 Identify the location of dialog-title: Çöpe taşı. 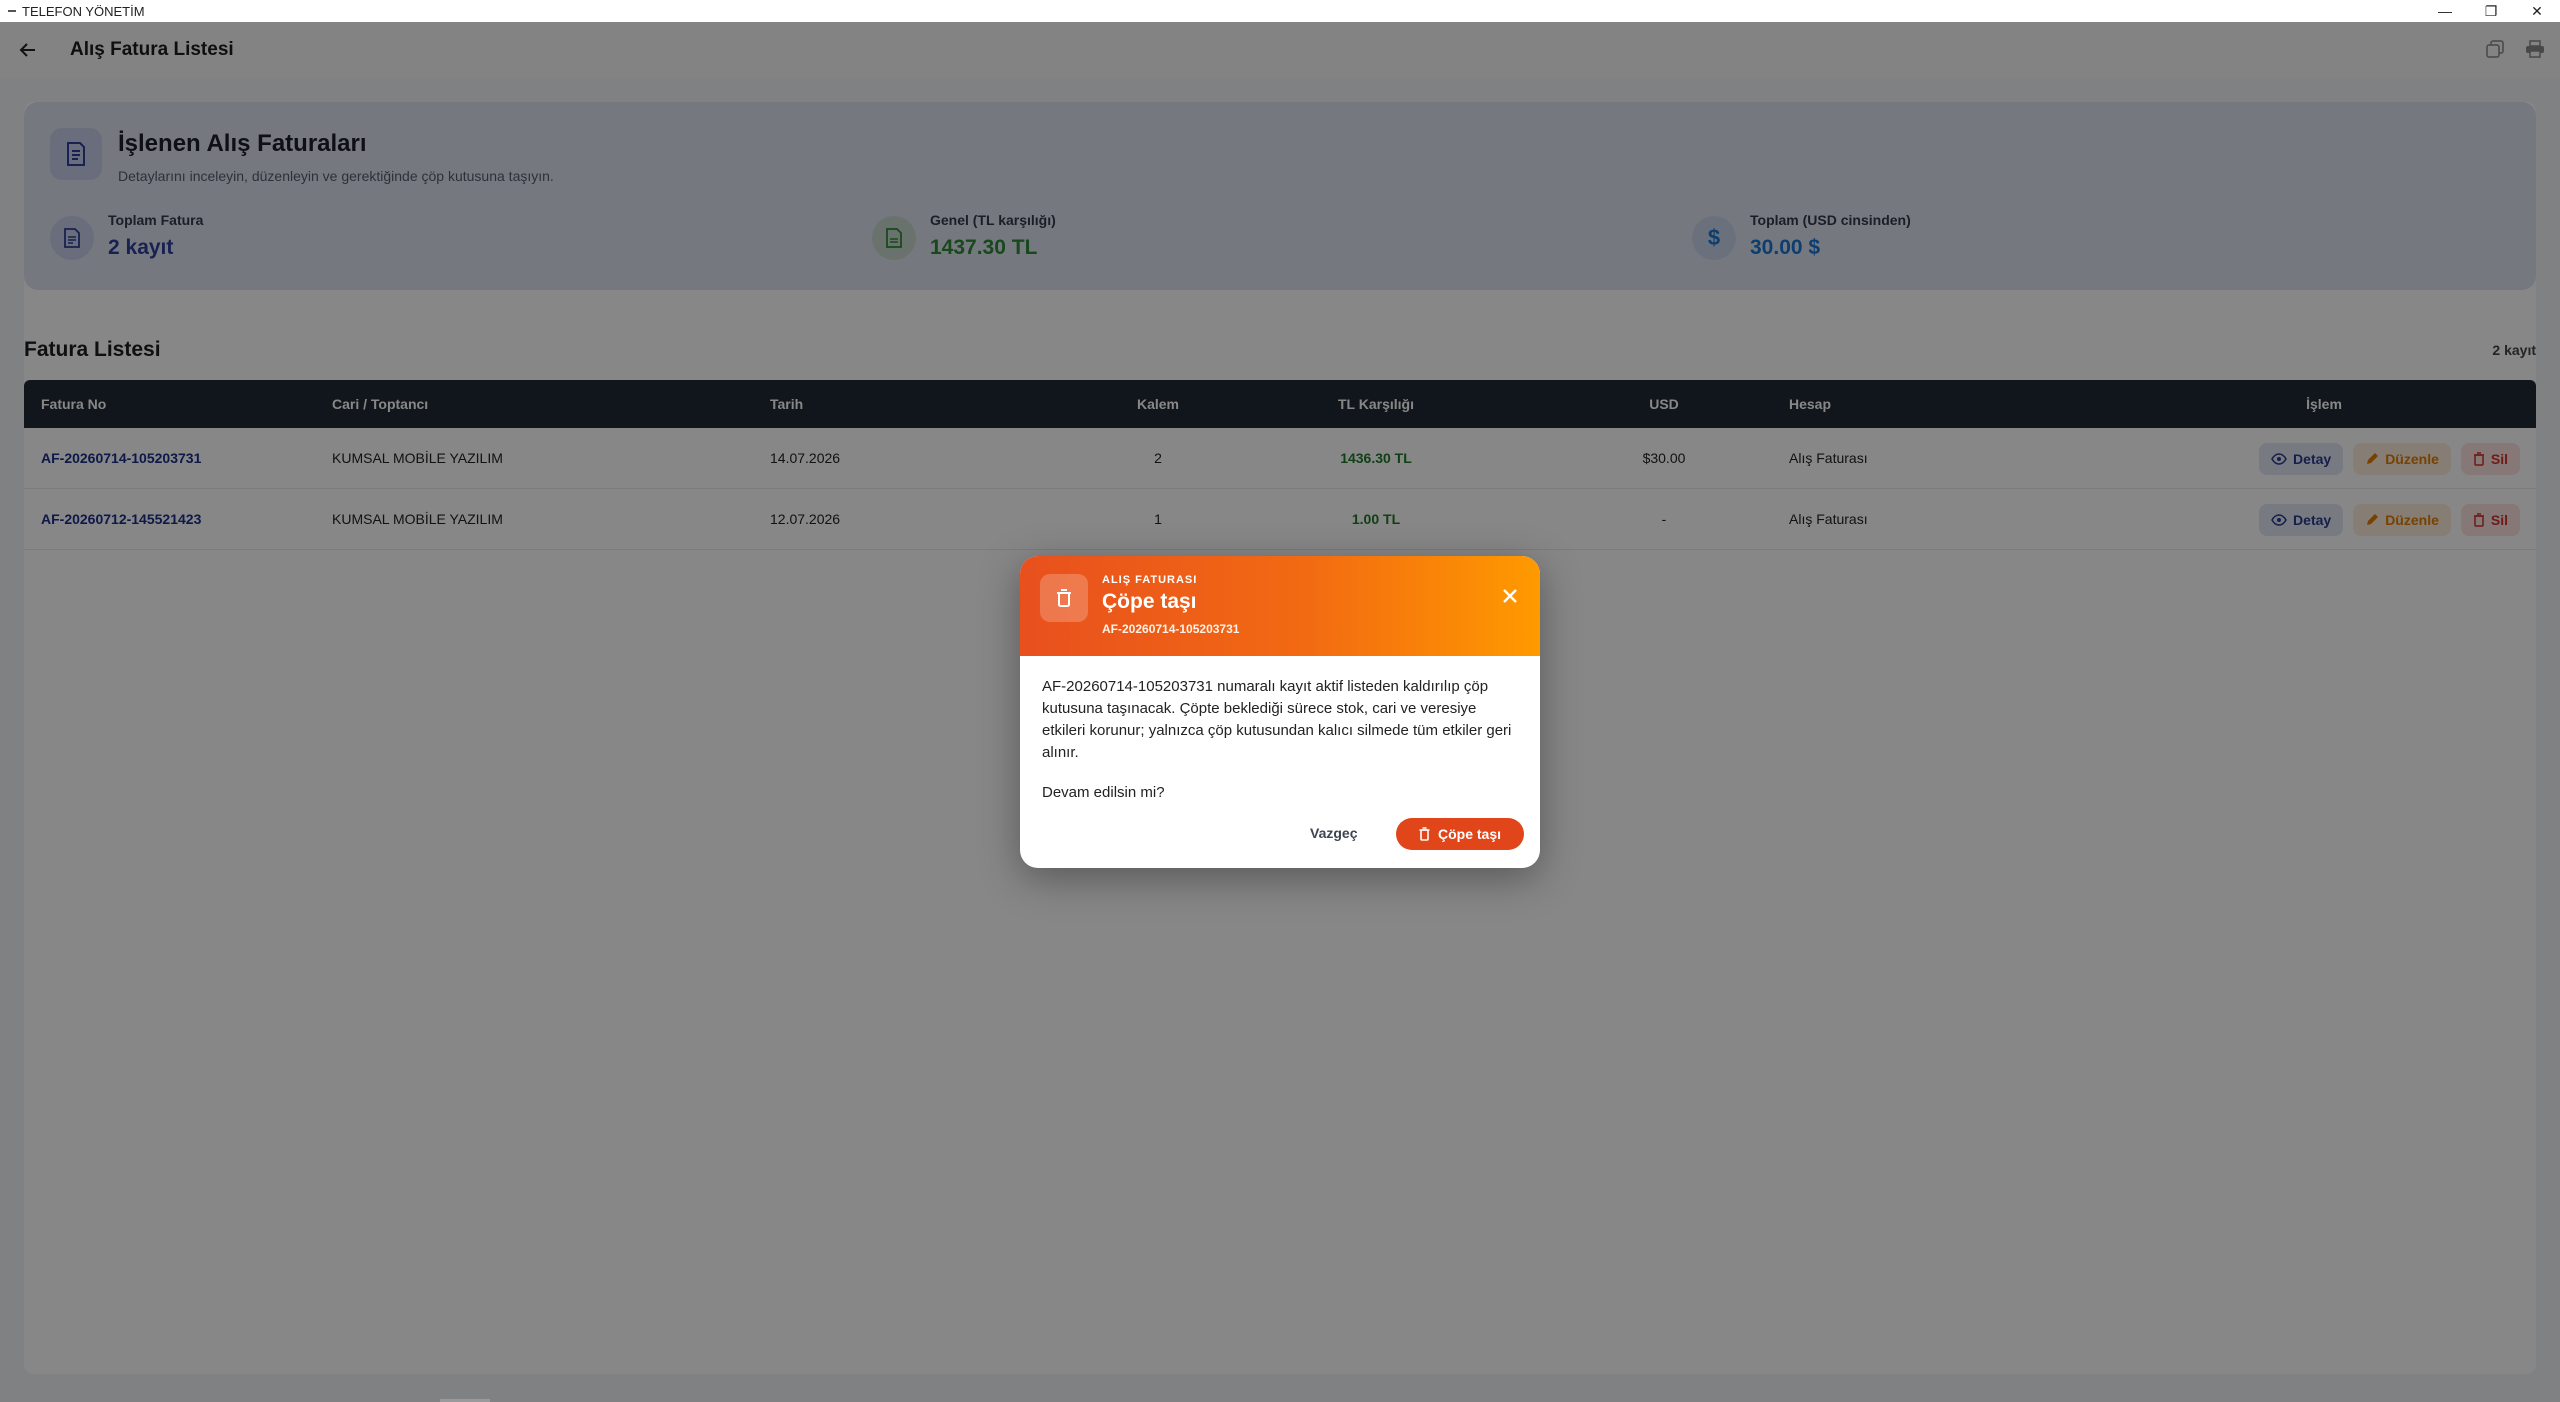
(1149, 601).